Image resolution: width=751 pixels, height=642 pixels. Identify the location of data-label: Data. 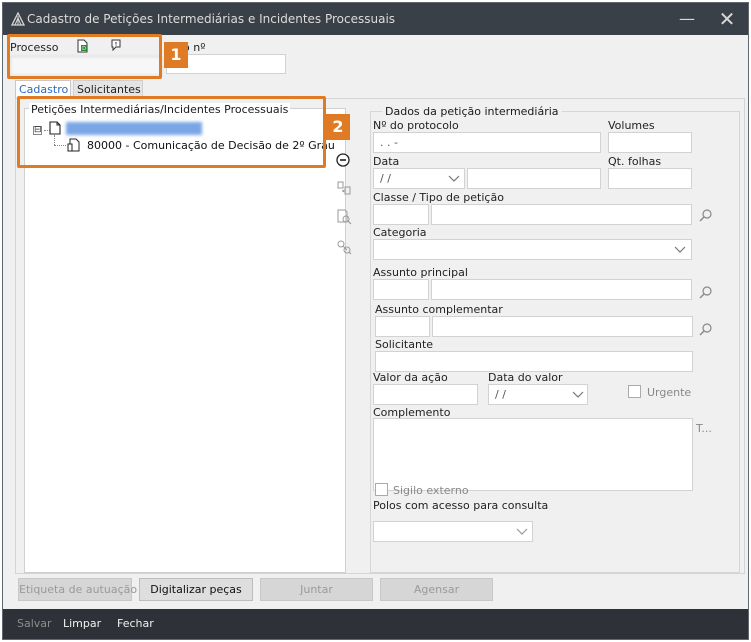
(386, 161).